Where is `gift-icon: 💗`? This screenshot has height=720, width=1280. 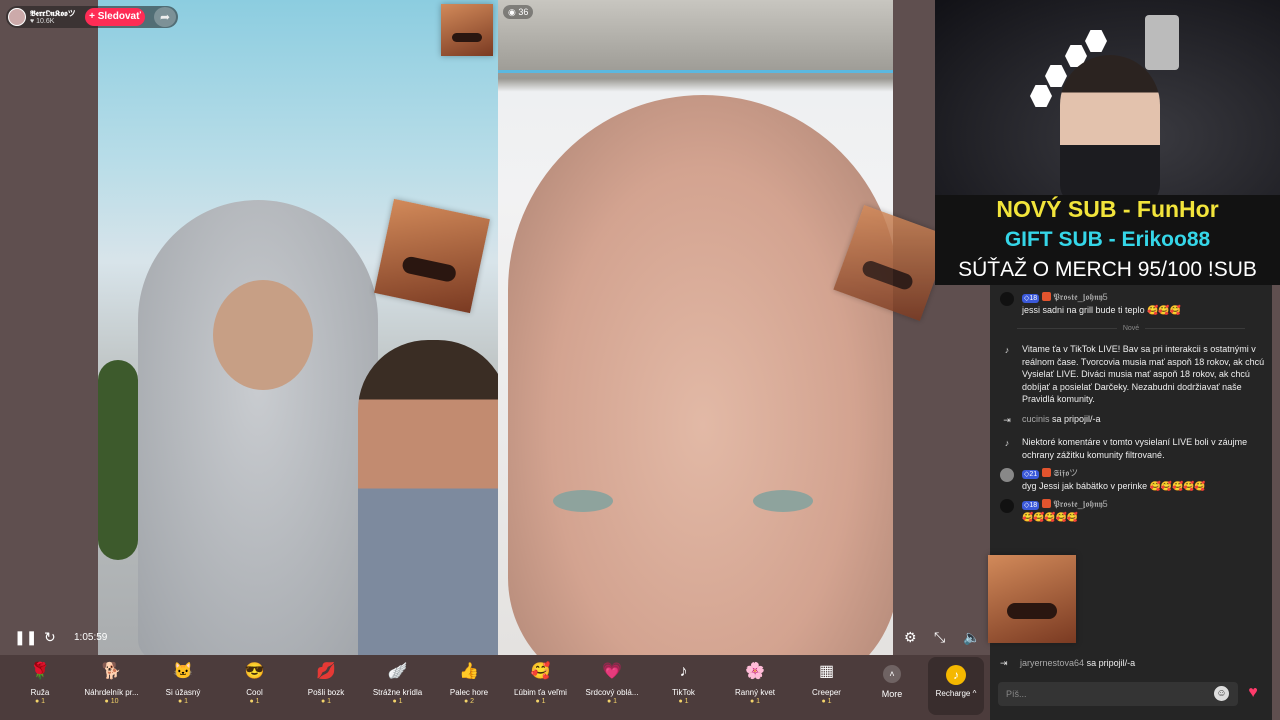 gift-icon: 💗 is located at coordinates (612, 671).